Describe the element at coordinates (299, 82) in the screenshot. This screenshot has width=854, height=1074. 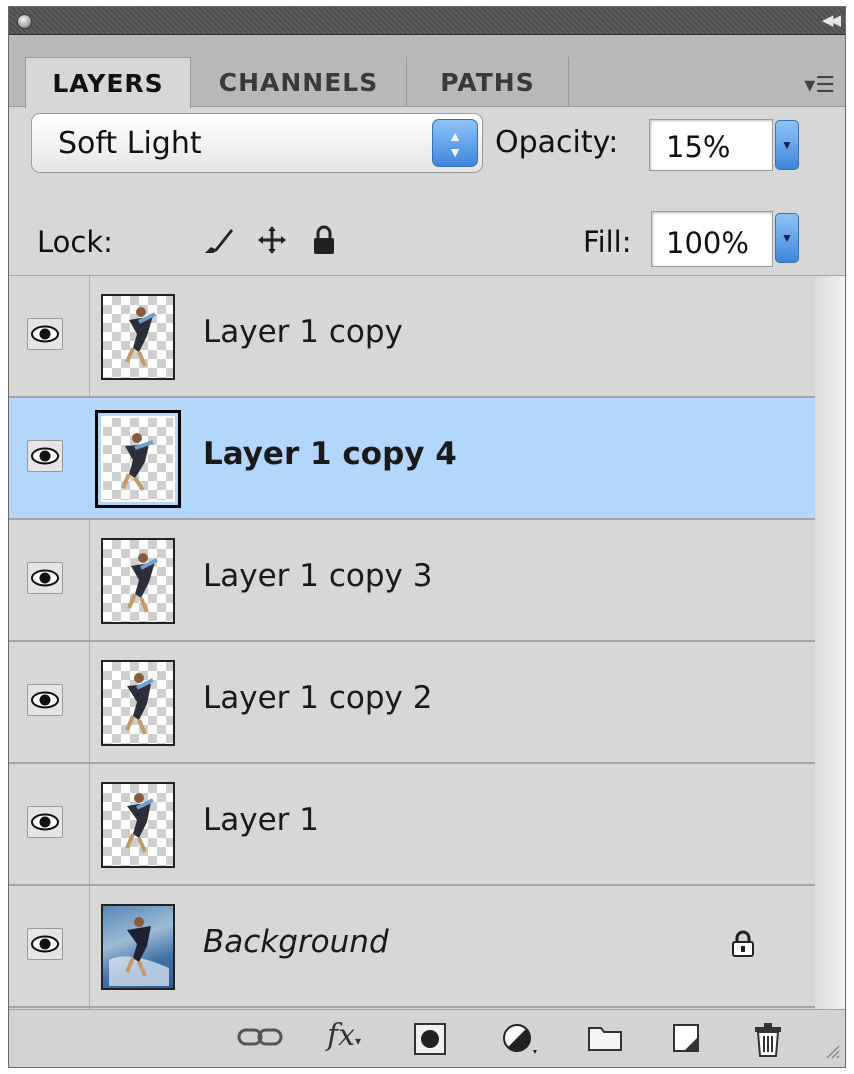
I see `tab-channels: CHANNELS` at that location.